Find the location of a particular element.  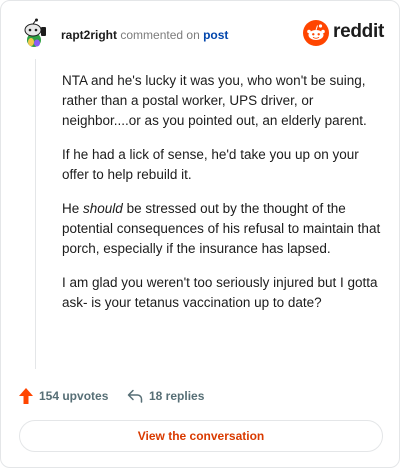

thread-line is located at coordinates (35, 214).